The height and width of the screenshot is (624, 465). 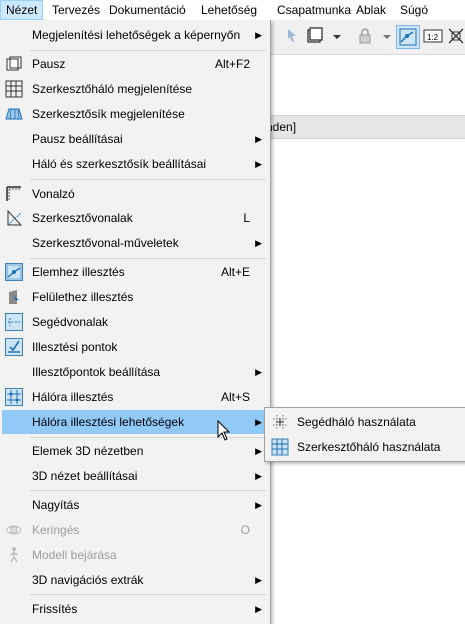 I want to click on menu-item-display-options: Megjelenítési lehetőségek a képernyőn ▶, so click(x=135, y=35).